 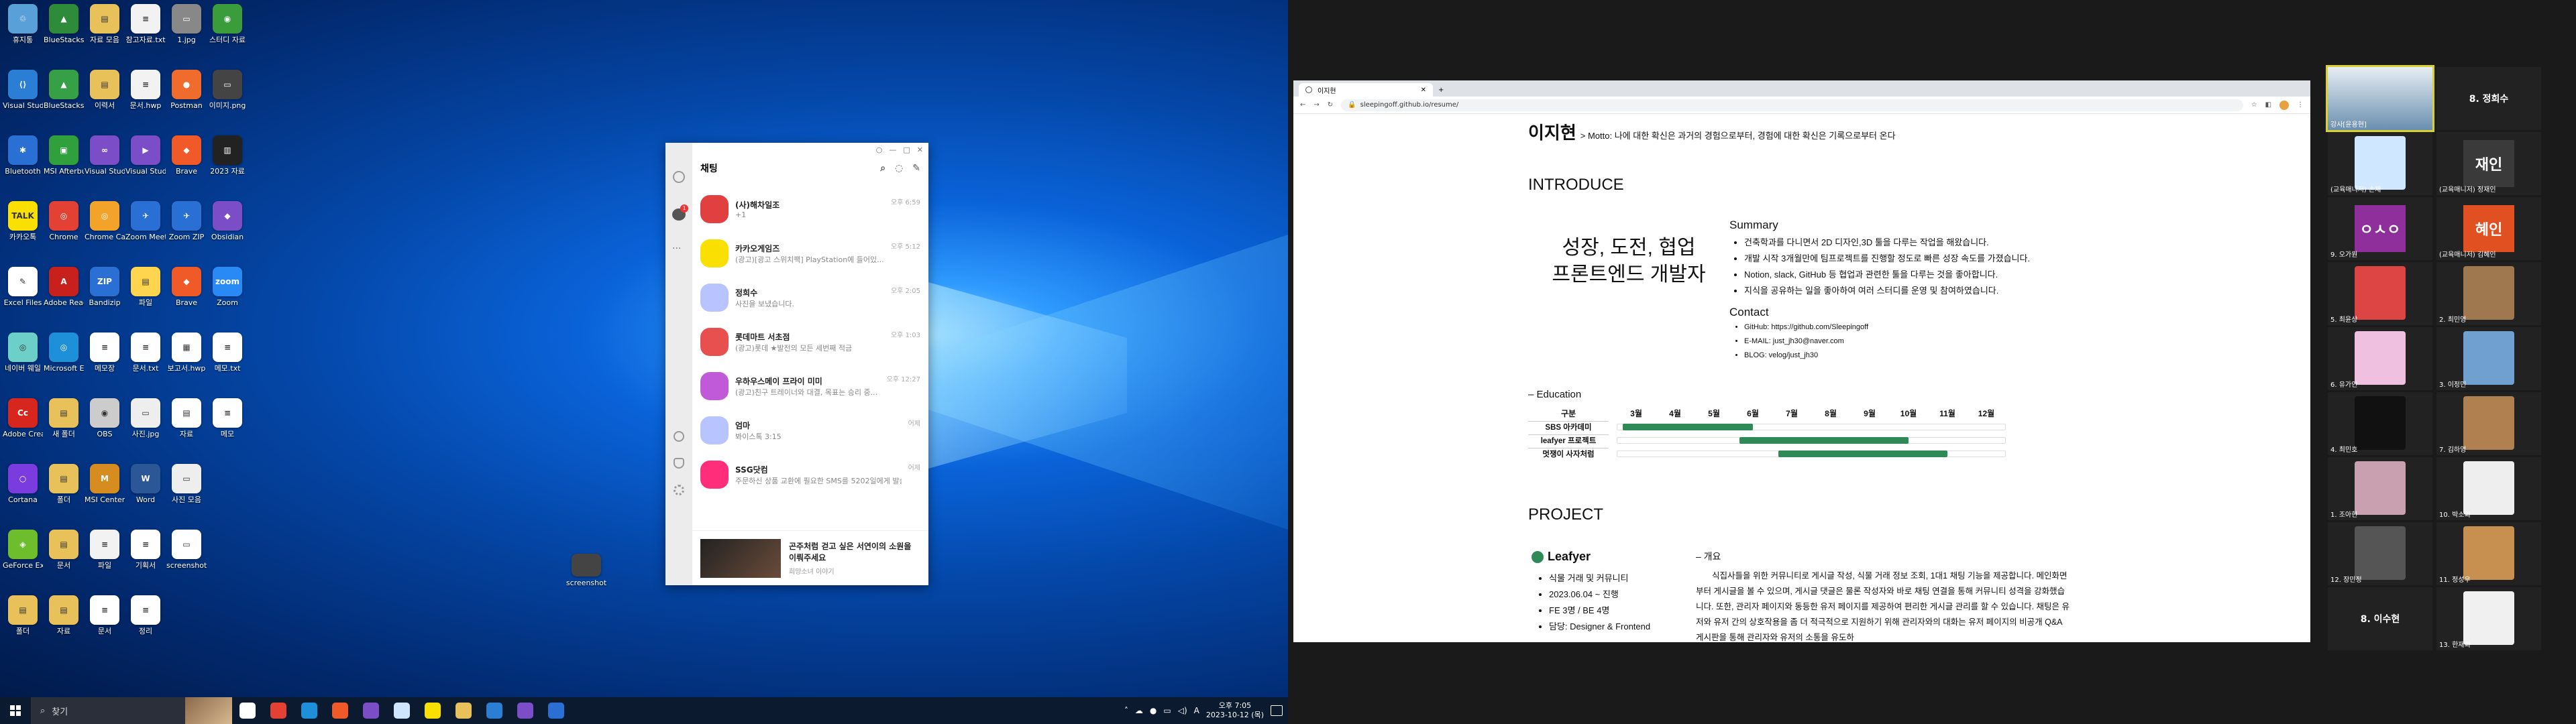 I want to click on desktop-icon: ≡ 메모장, so click(x=105, y=353).